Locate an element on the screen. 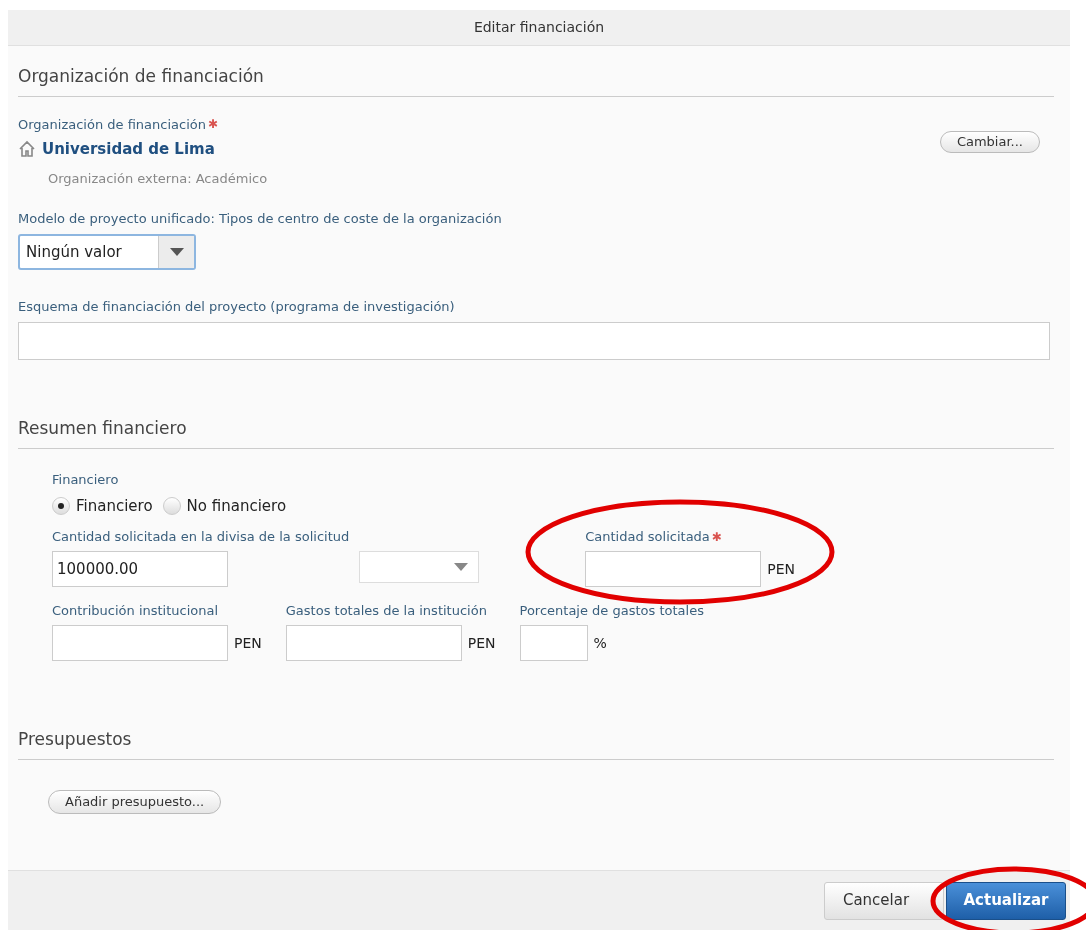 The image size is (1086, 930). field-label: Porcentaje de gastos totales is located at coordinates (611, 611).